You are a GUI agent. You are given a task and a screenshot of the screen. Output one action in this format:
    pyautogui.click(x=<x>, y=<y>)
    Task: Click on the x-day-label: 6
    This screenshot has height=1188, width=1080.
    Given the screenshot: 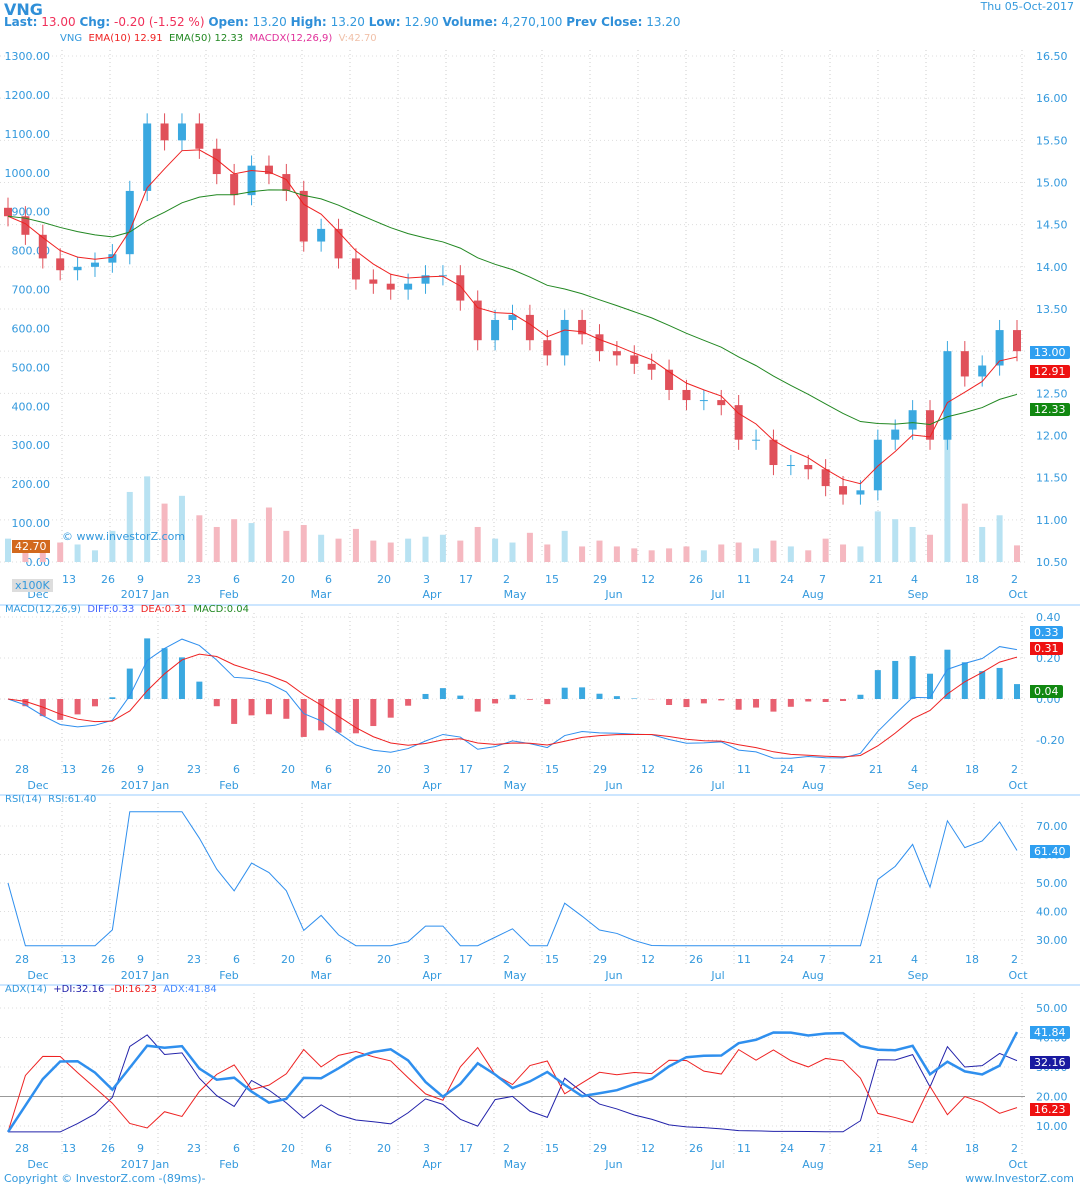 What is the action you would take?
    pyautogui.click(x=328, y=579)
    